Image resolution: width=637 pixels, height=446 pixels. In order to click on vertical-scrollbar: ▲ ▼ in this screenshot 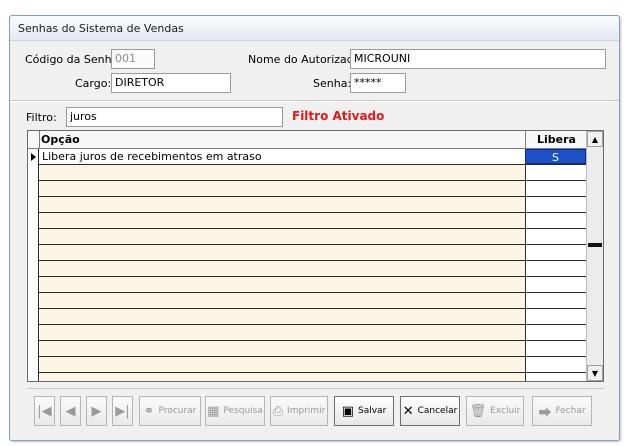, I will do `click(594, 256)`.